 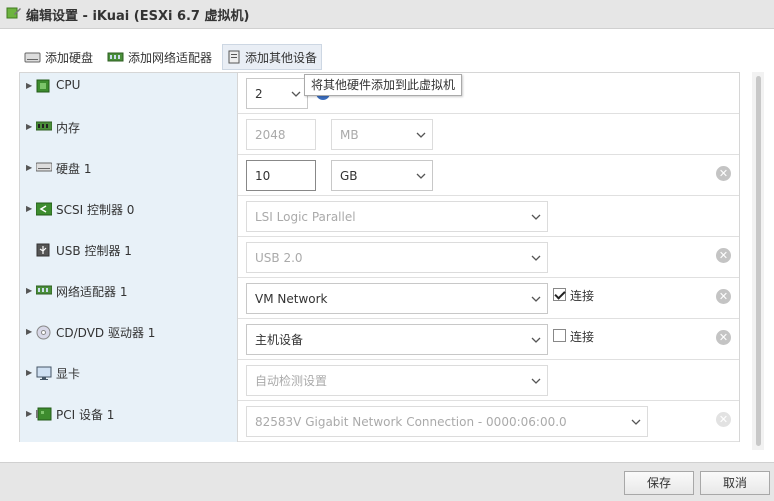 I want to click on select-value: VM Network, so click(x=291, y=298).